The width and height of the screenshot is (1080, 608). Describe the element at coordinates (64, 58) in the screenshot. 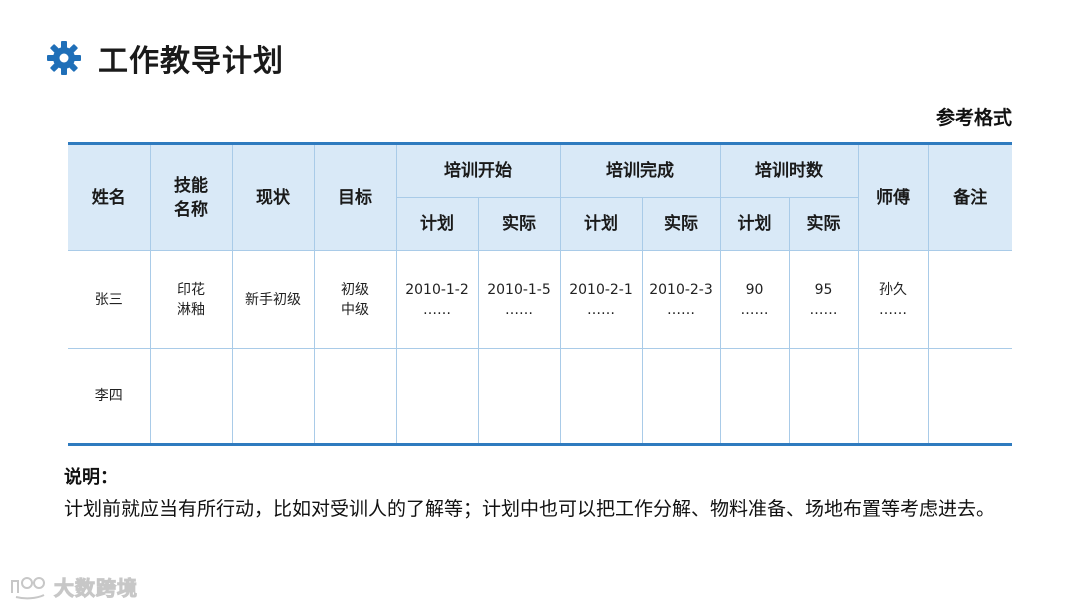

I see `gear-icon` at that location.